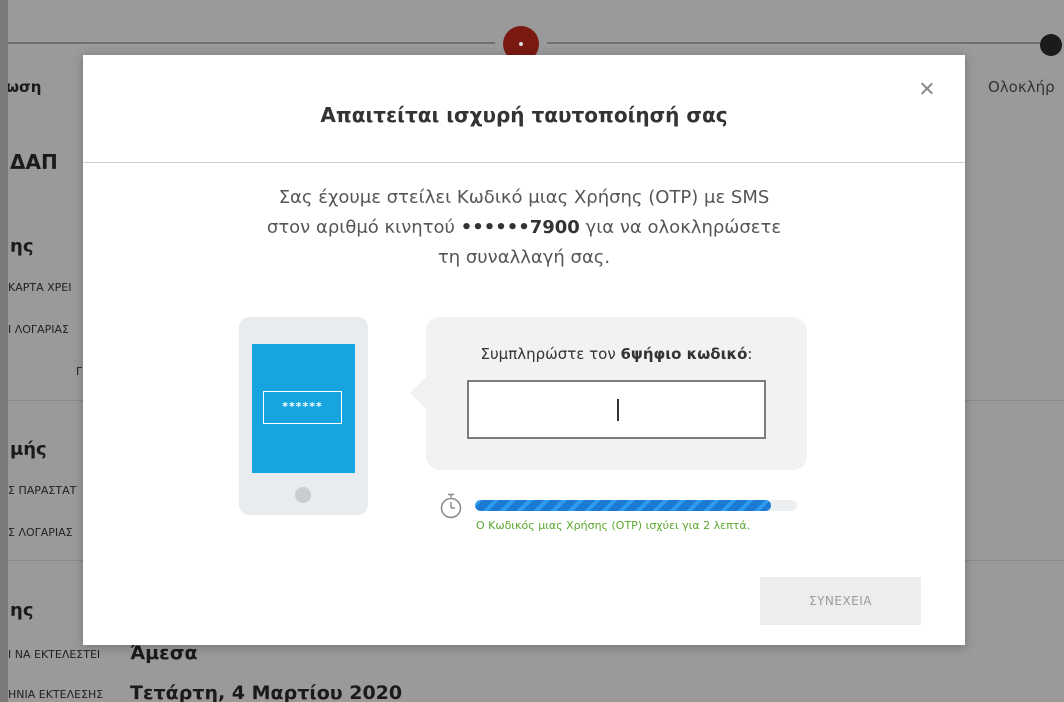  Describe the element at coordinates (22, 246) in the screenshot. I see `section-heading-1: ης` at that location.